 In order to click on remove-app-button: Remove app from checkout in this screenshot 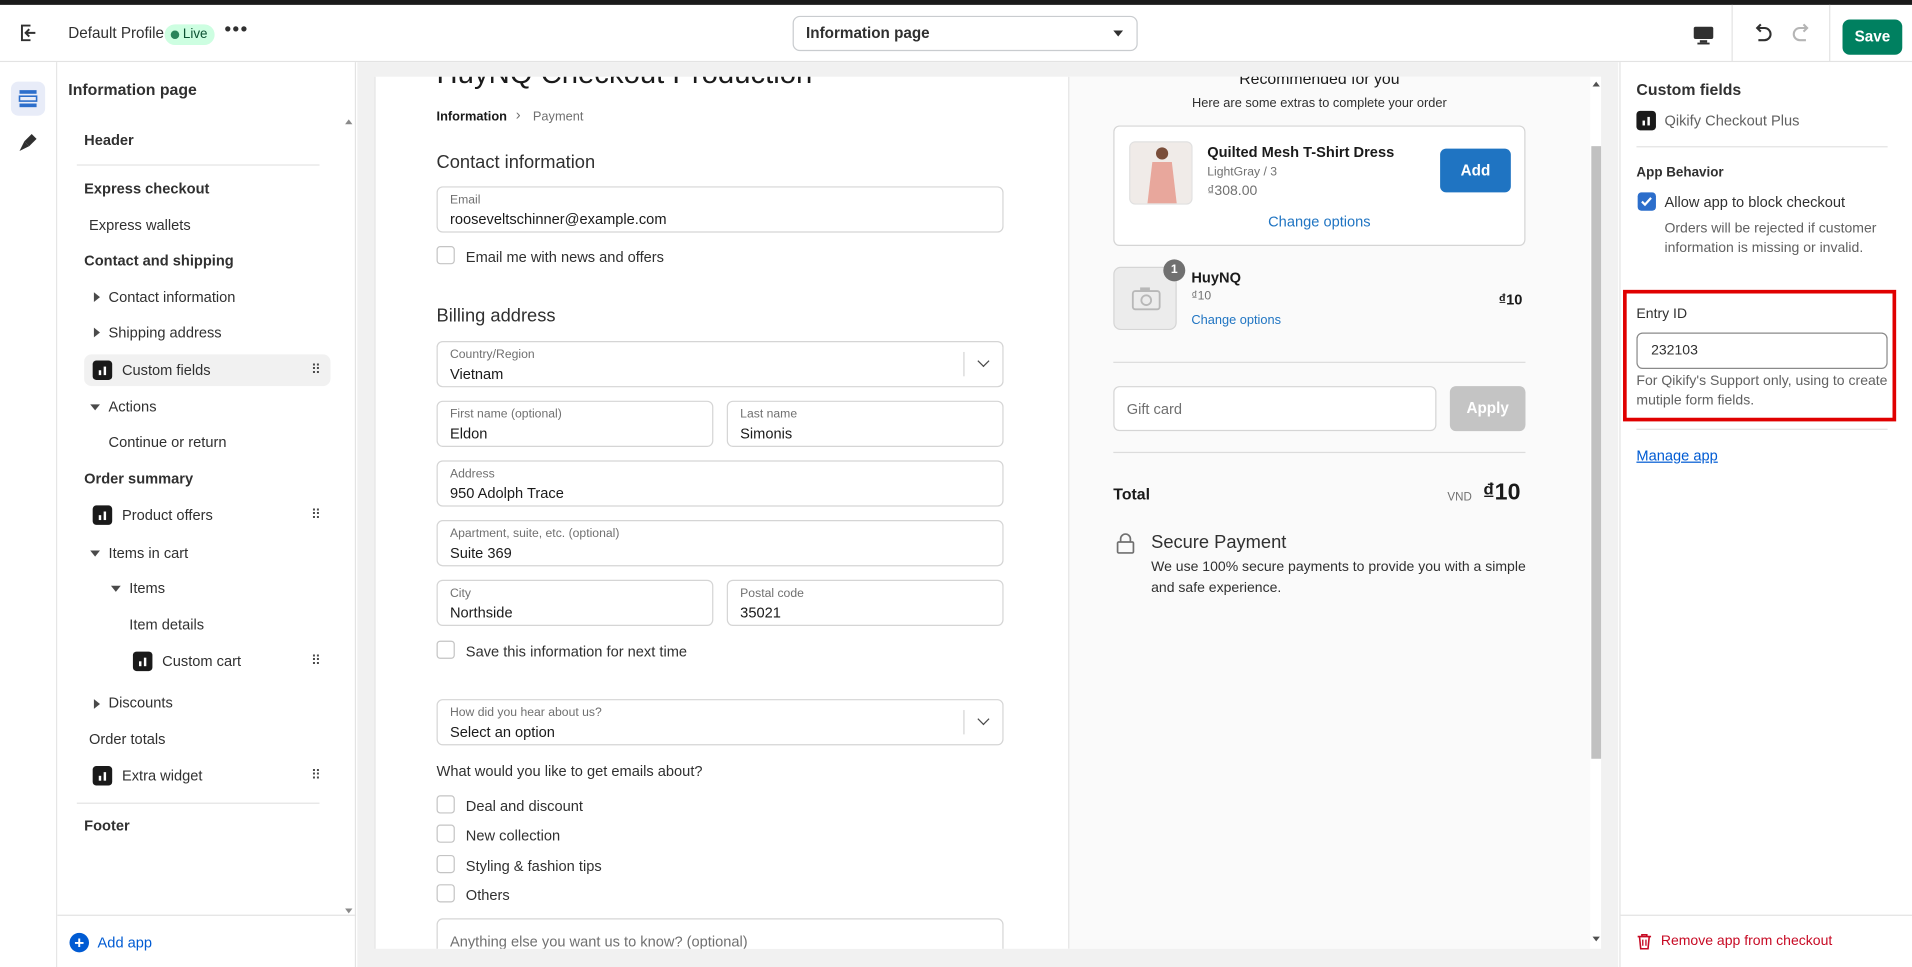, I will do `click(1746, 941)`.